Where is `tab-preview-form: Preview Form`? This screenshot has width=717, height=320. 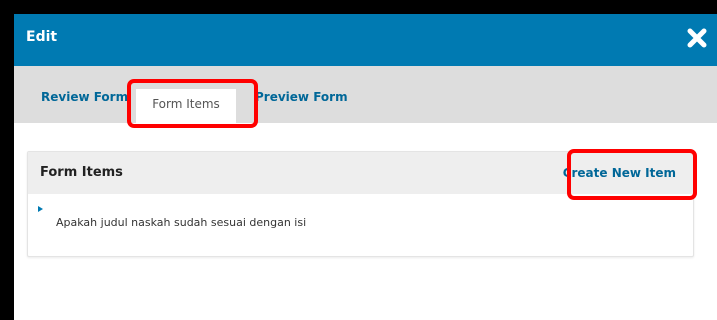 tab-preview-form: Preview Form is located at coordinates (301, 97).